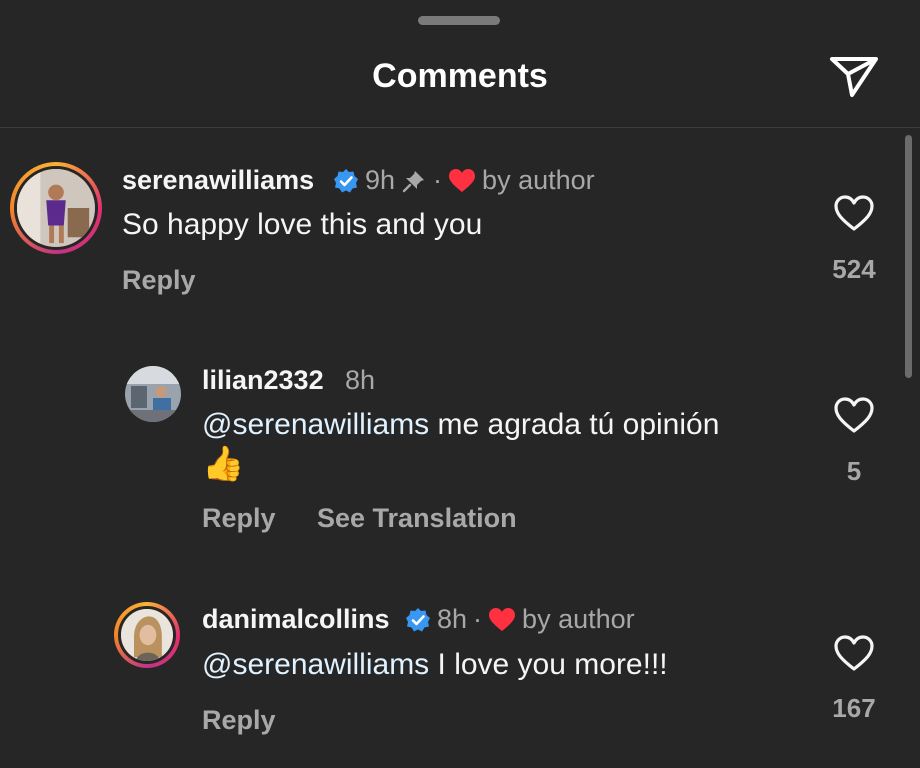 This screenshot has width=920, height=768. I want to click on comment-username: serenawilliams, so click(218, 180).